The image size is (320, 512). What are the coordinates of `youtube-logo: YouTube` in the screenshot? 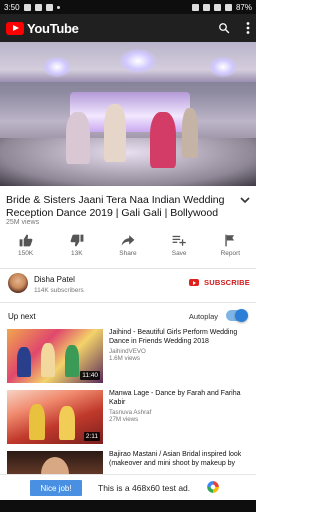 It's located at (42, 28).